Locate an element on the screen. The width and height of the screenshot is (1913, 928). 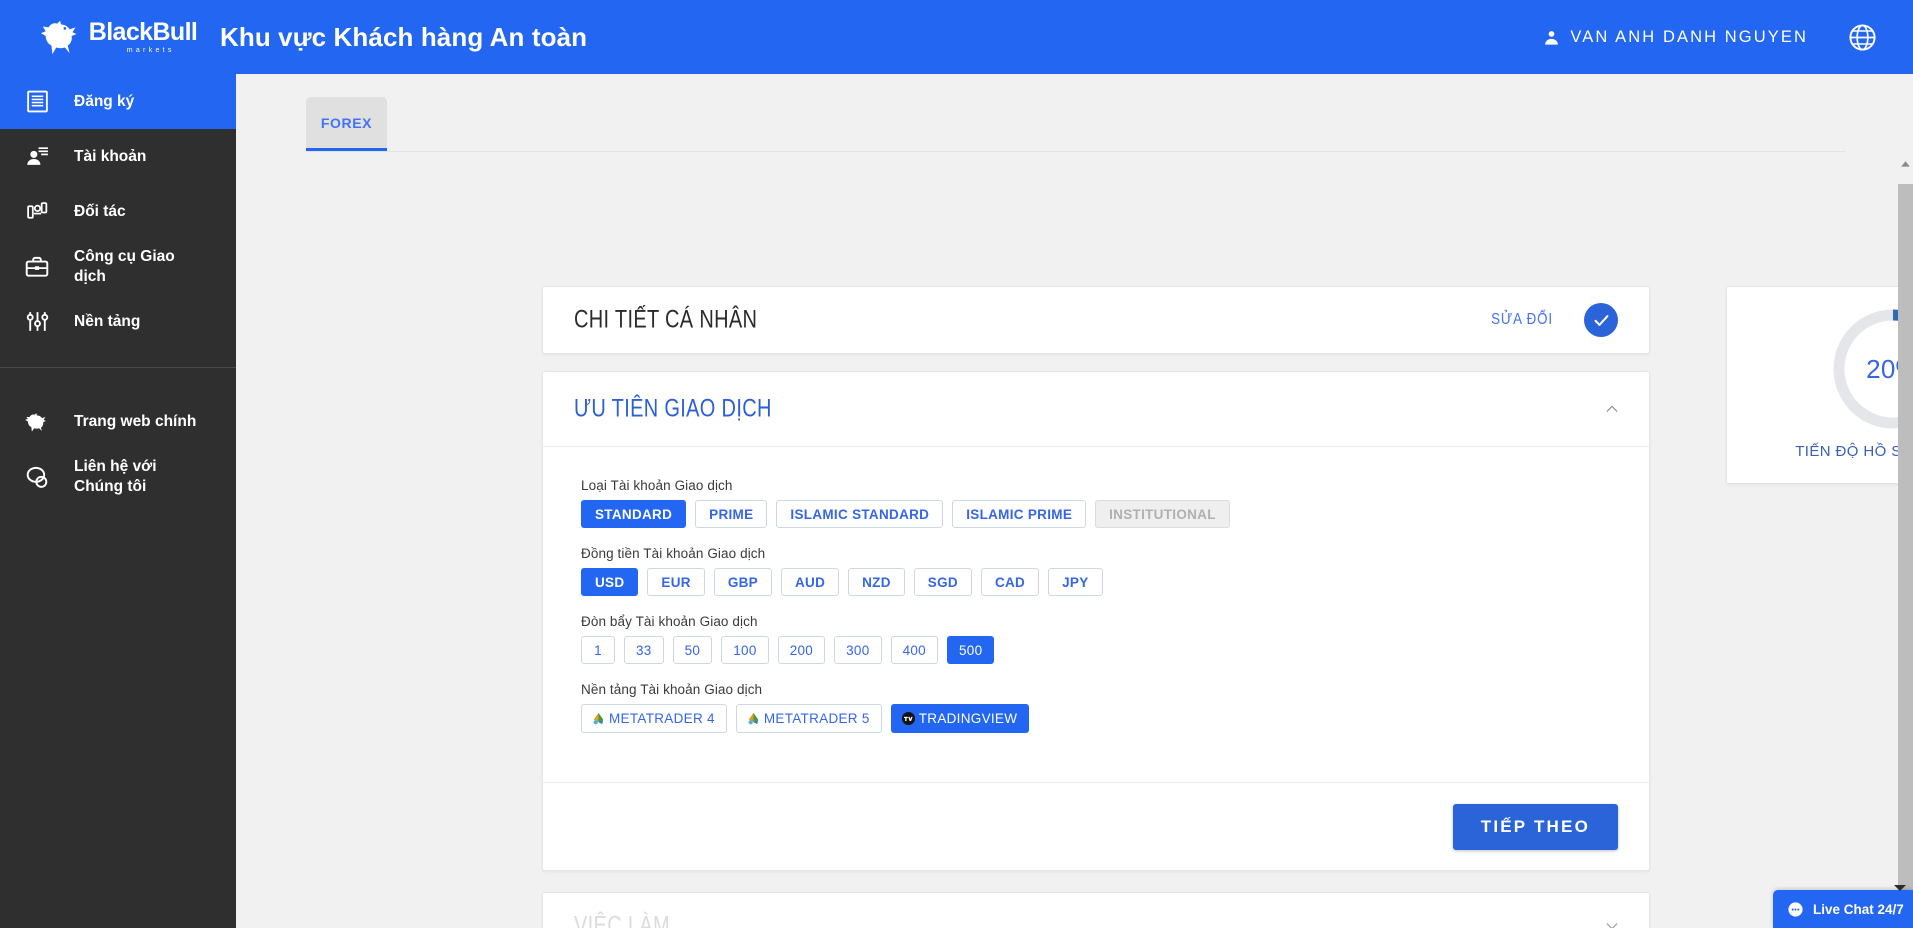
field-label: Đồng tiền Tài khoản Giao dịch is located at coordinates (673, 553).